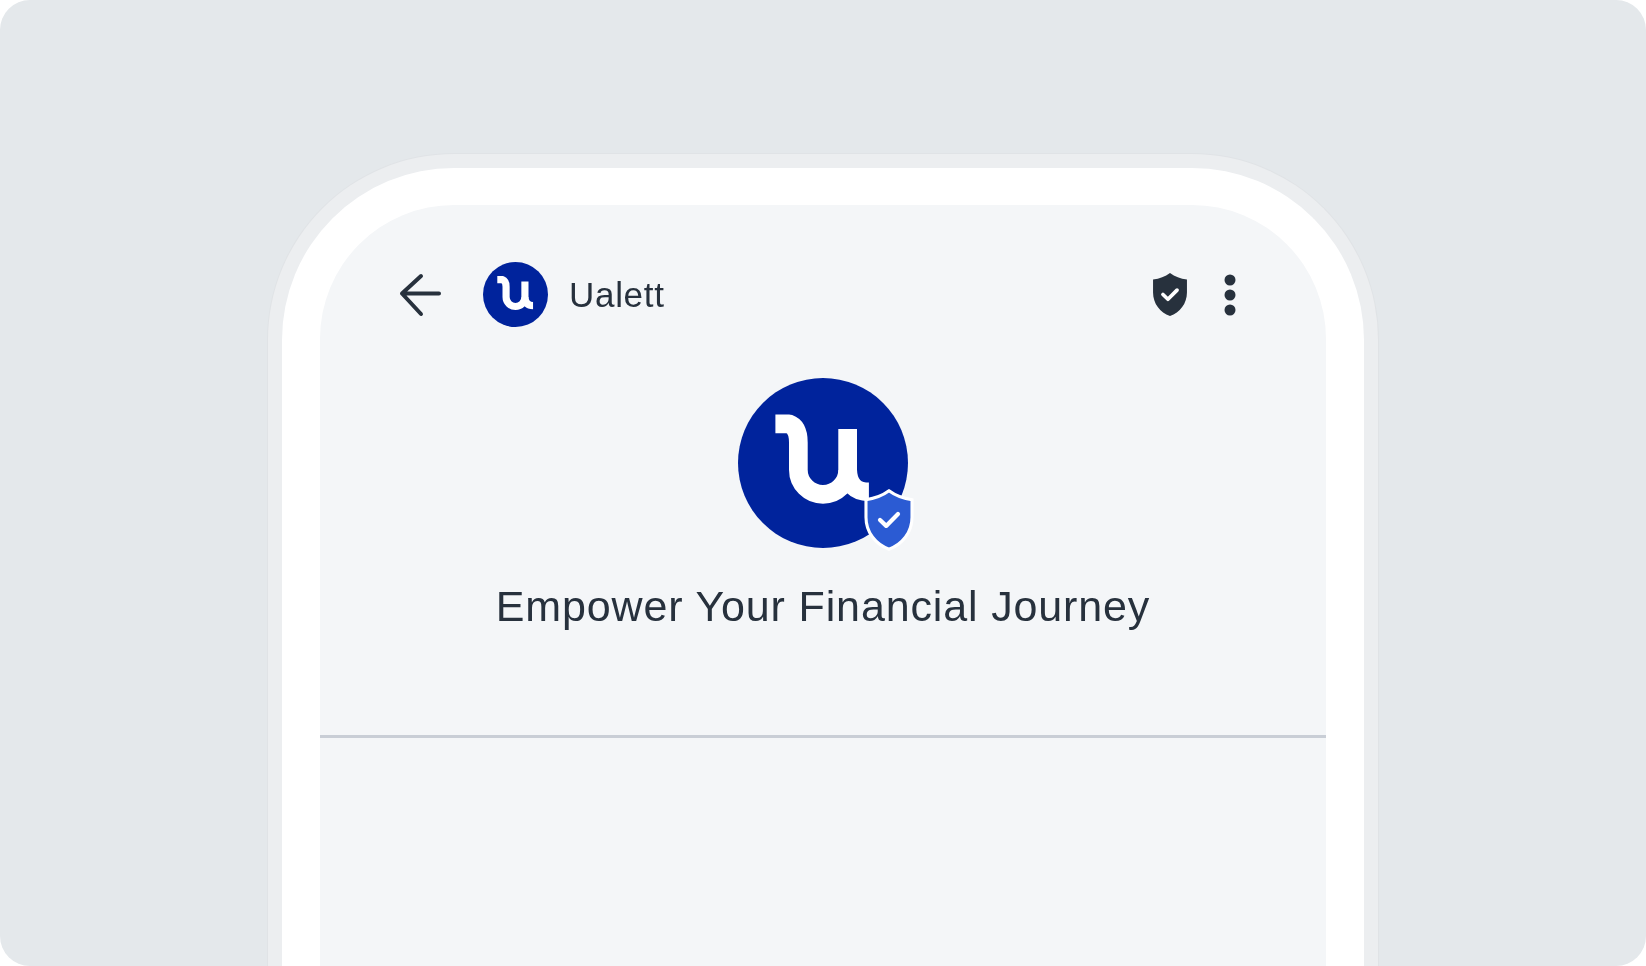  Describe the element at coordinates (823, 606) in the screenshot. I see `headline: Empower Your Financial Journey` at that location.